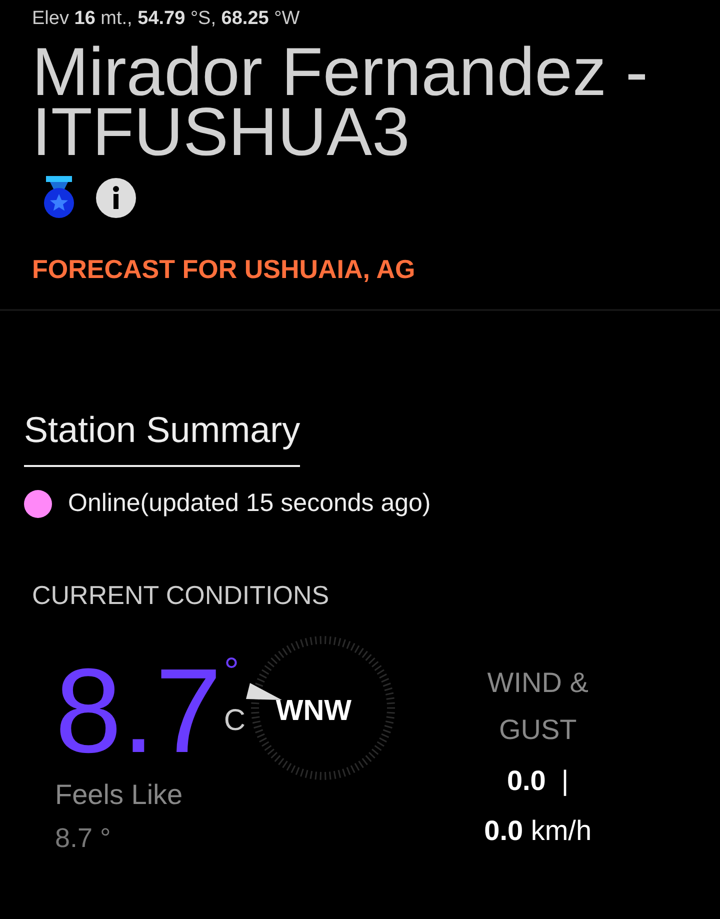  What do you see at coordinates (162, 438) in the screenshot?
I see `section-title: Station Summary` at bounding box center [162, 438].